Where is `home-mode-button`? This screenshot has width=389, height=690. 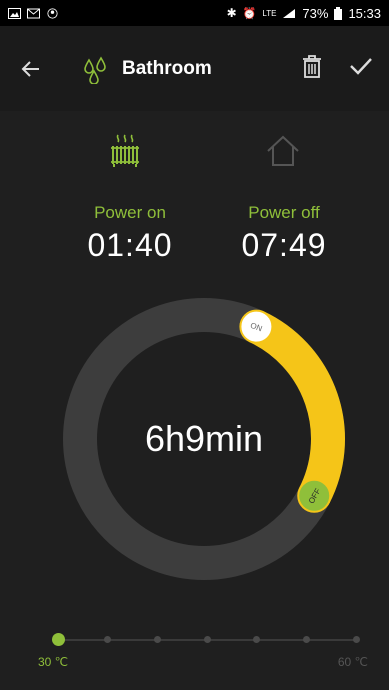
home-mode-button is located at coordinates (283, 151).